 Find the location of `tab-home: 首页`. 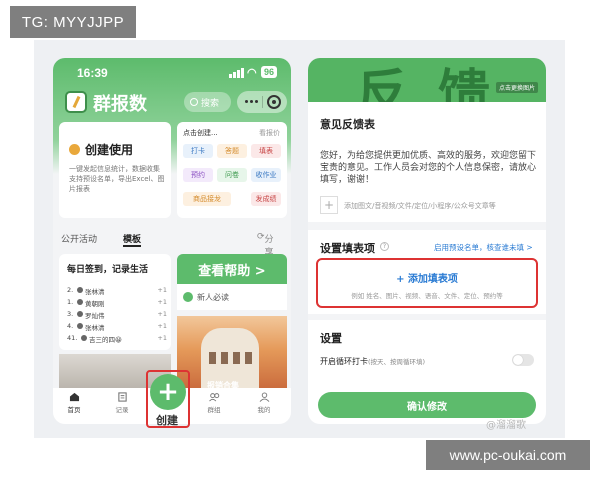

tab-home: 首页 is located at coordinates (74, 403).